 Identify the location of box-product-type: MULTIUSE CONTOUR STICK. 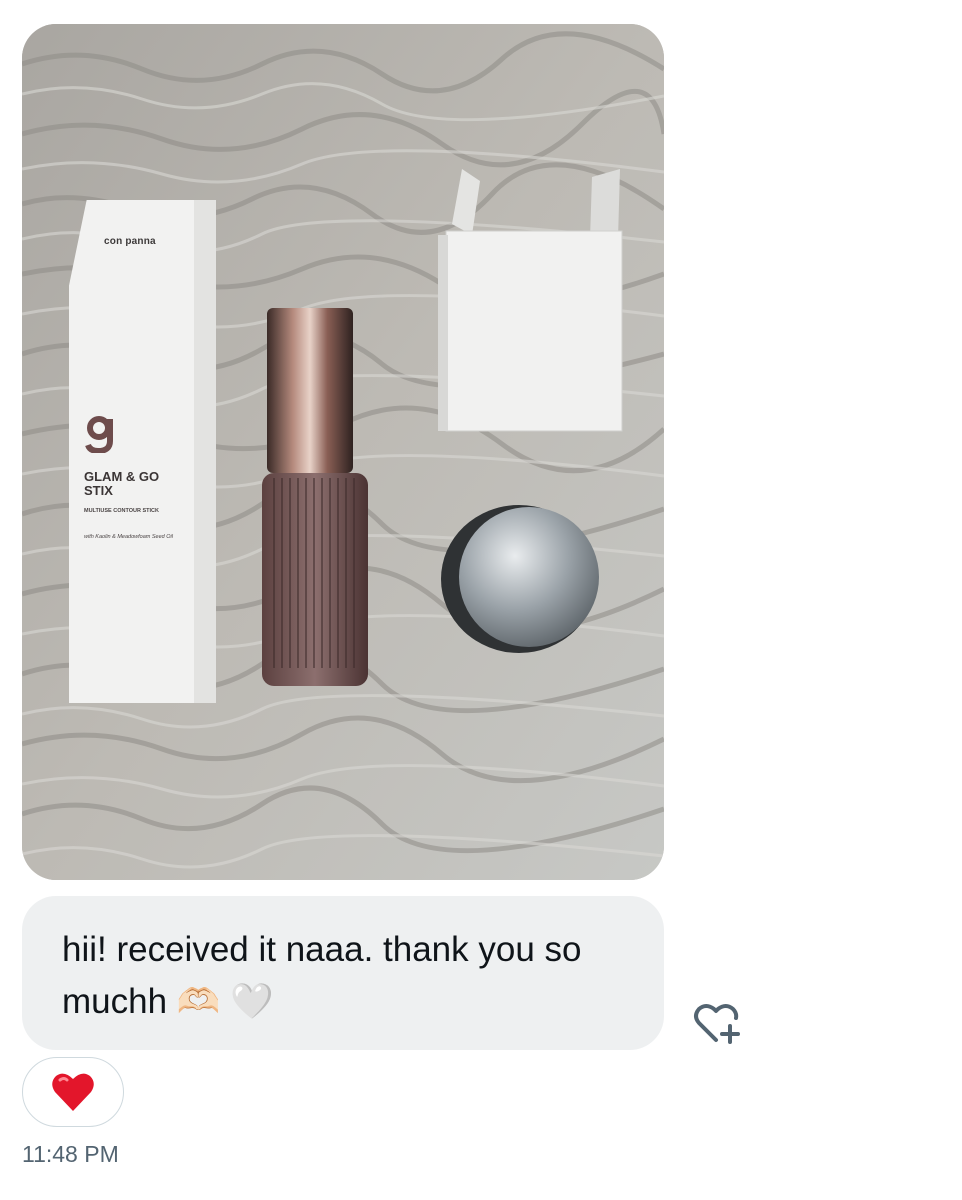
(121, 511).